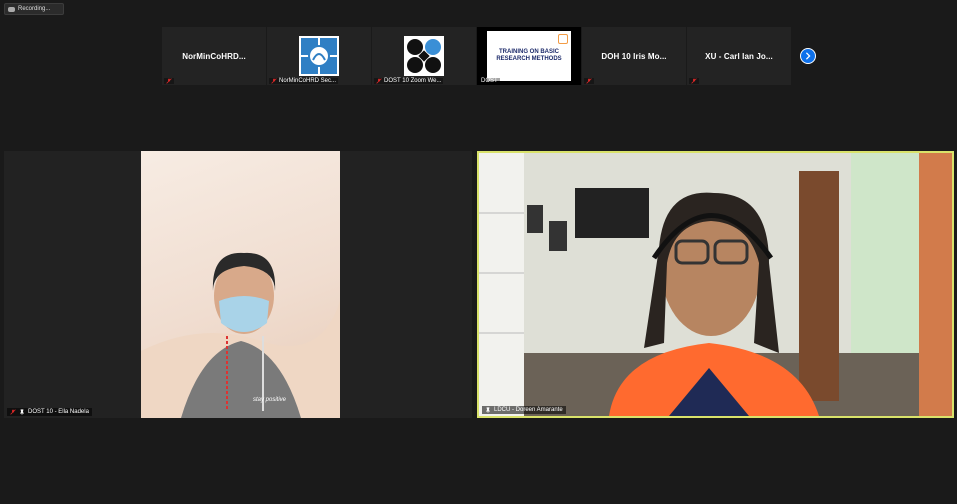  I want to click on participant-tile: TRAINING ON BASIC RESEARCH METHODS DOST, so click(529, 56).